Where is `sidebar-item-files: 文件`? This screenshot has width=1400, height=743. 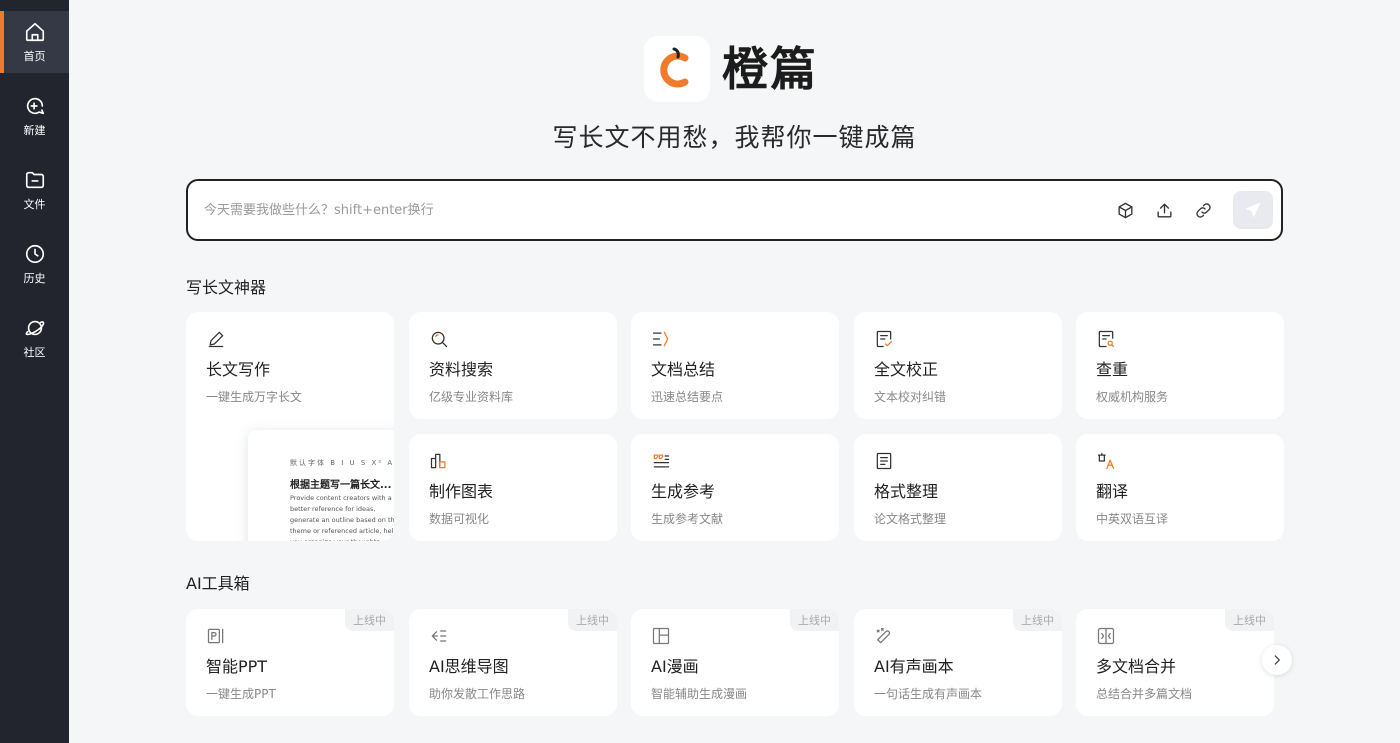
sidebar-item-files: 文件 is located at coordinates (34, 190).